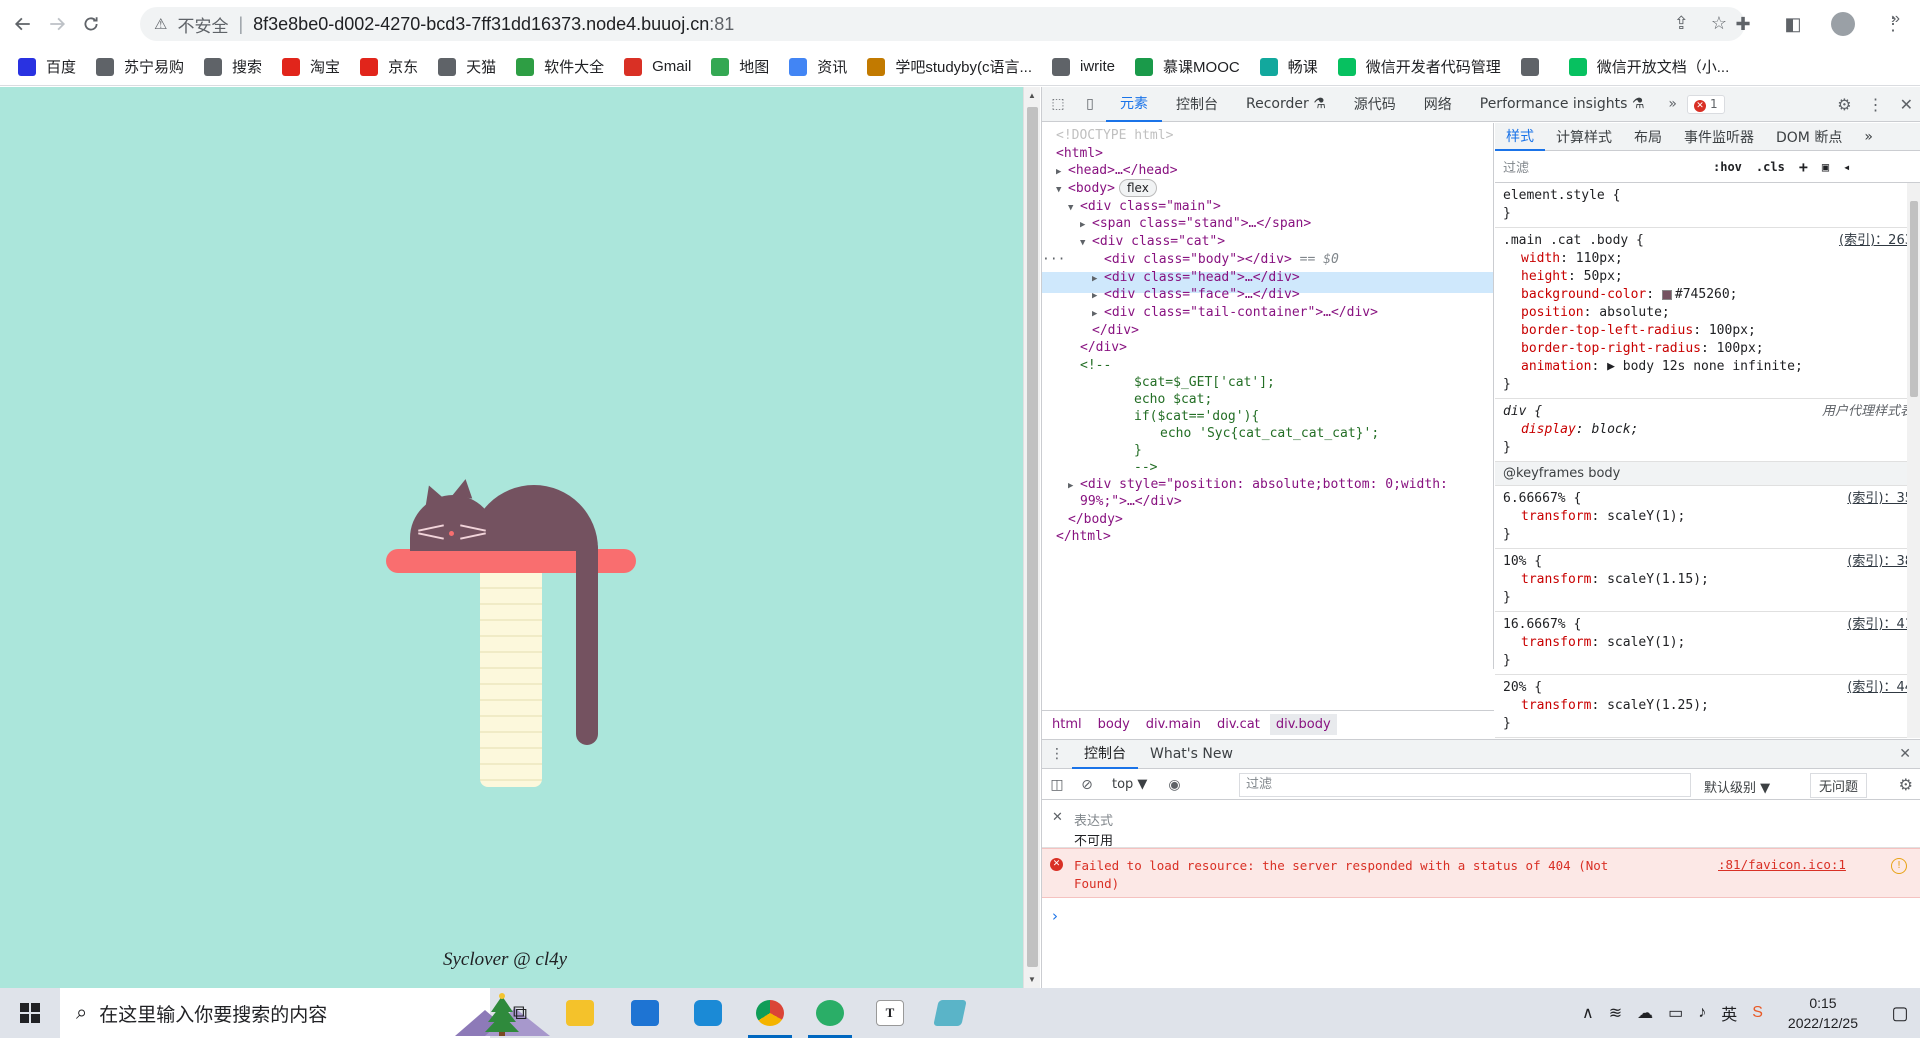  I want to click on close-drawer-icon: ✕, so click(1905, 754).